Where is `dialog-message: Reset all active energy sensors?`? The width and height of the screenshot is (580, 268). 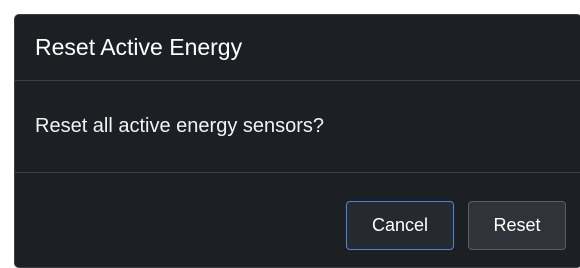
dialog-message: Reset all active energy sensors? is located at coordinates (180, 126).